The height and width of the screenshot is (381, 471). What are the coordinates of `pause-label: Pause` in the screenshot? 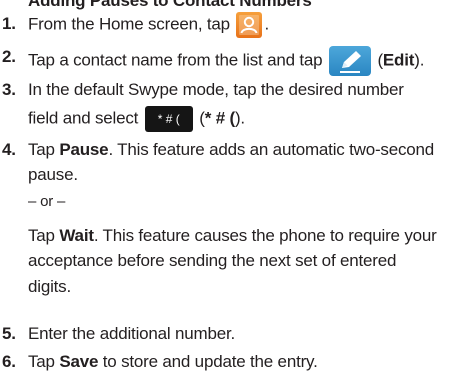 It's located at (84, 149).